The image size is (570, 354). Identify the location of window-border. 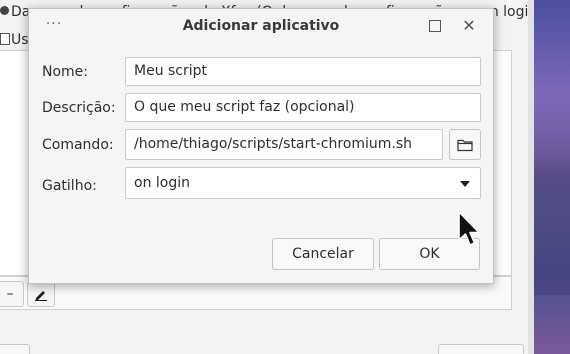
(531, 177).